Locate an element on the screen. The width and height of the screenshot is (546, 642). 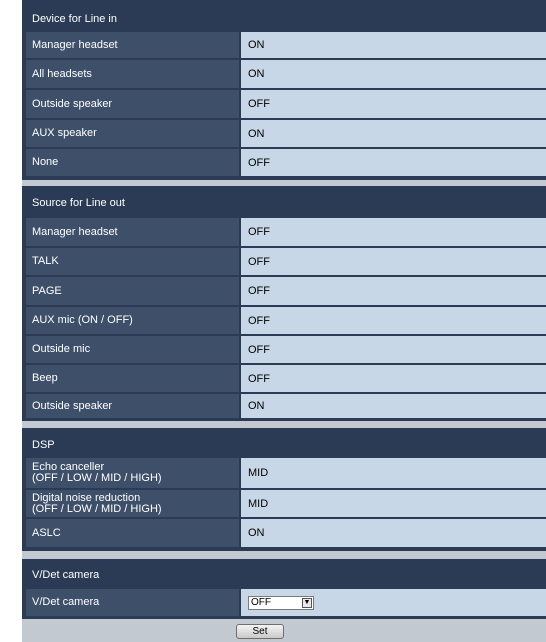
set-button: Set is located at coordinates (260, 631).